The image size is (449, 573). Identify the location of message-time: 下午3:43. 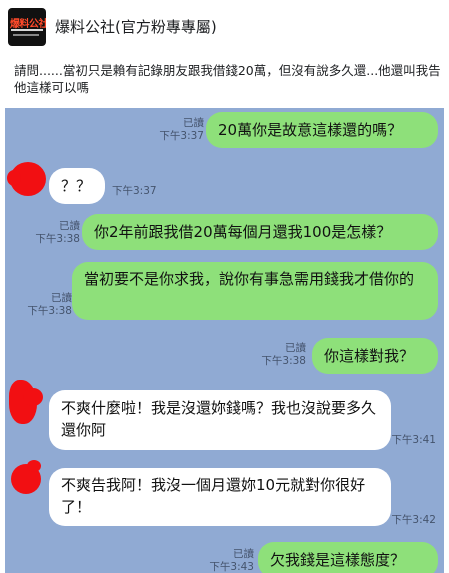
(231, 567).